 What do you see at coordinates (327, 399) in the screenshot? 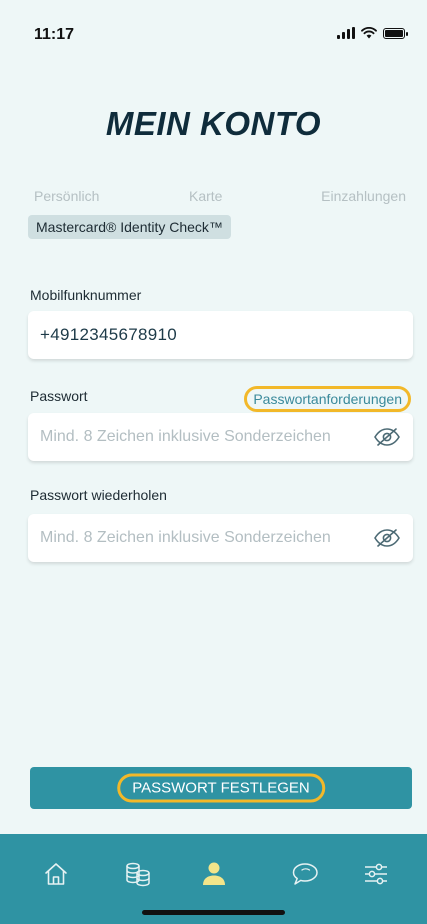
I see `password-requirements-link: Passwortanforderungen` at bounding box center [327, 399].